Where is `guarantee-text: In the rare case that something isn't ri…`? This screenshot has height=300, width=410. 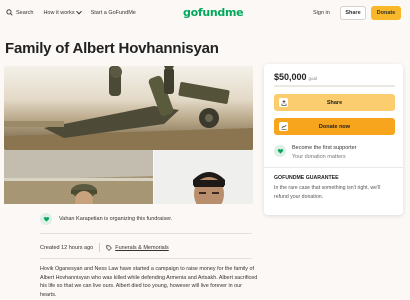
guarantee-text: In the rare case that something isn't ri… is located at coordinates (327, 192).